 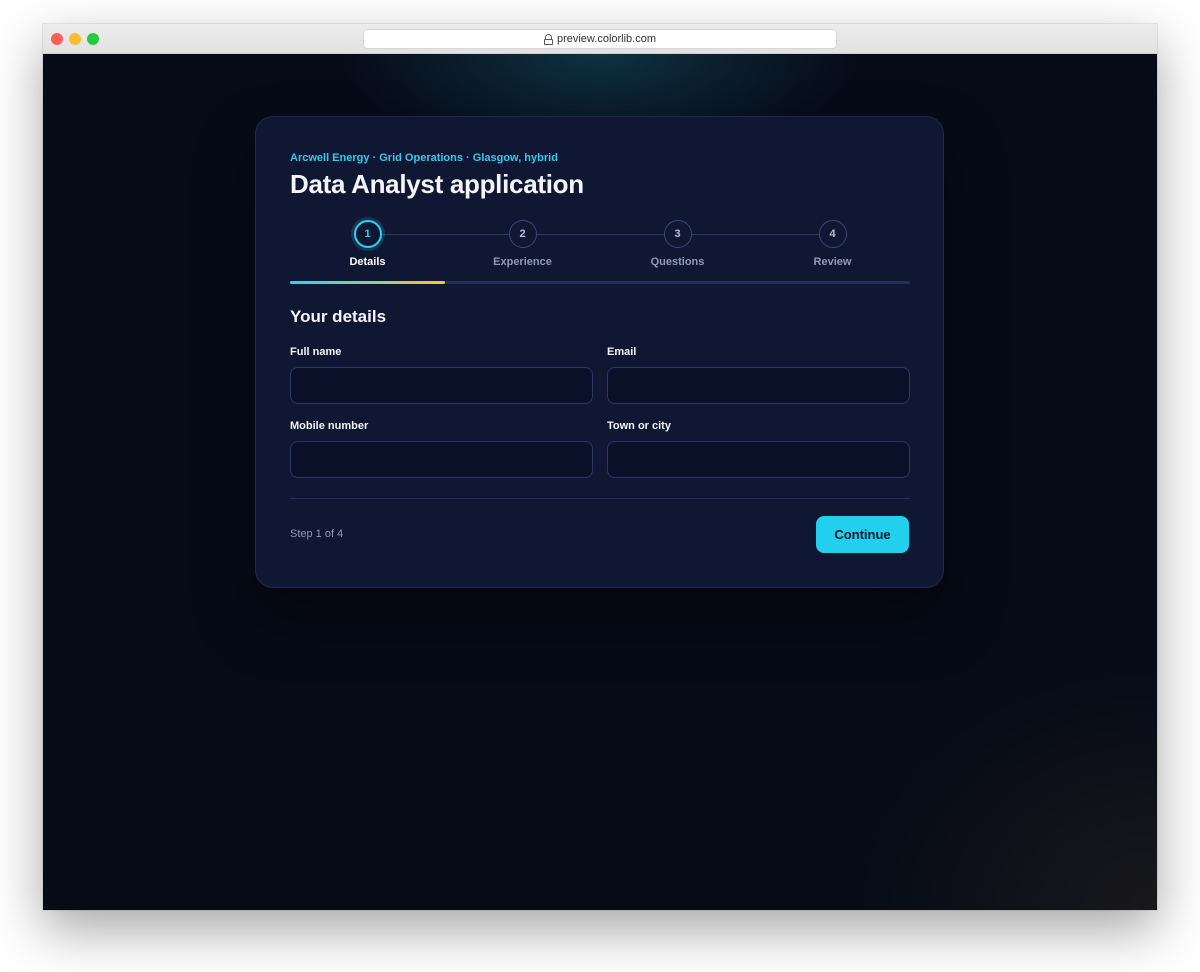 What do you see at coordinates (329, 426) in the screenshot?
I see `mobile-number-label: Mobile number` at bounding box center [329, 426].